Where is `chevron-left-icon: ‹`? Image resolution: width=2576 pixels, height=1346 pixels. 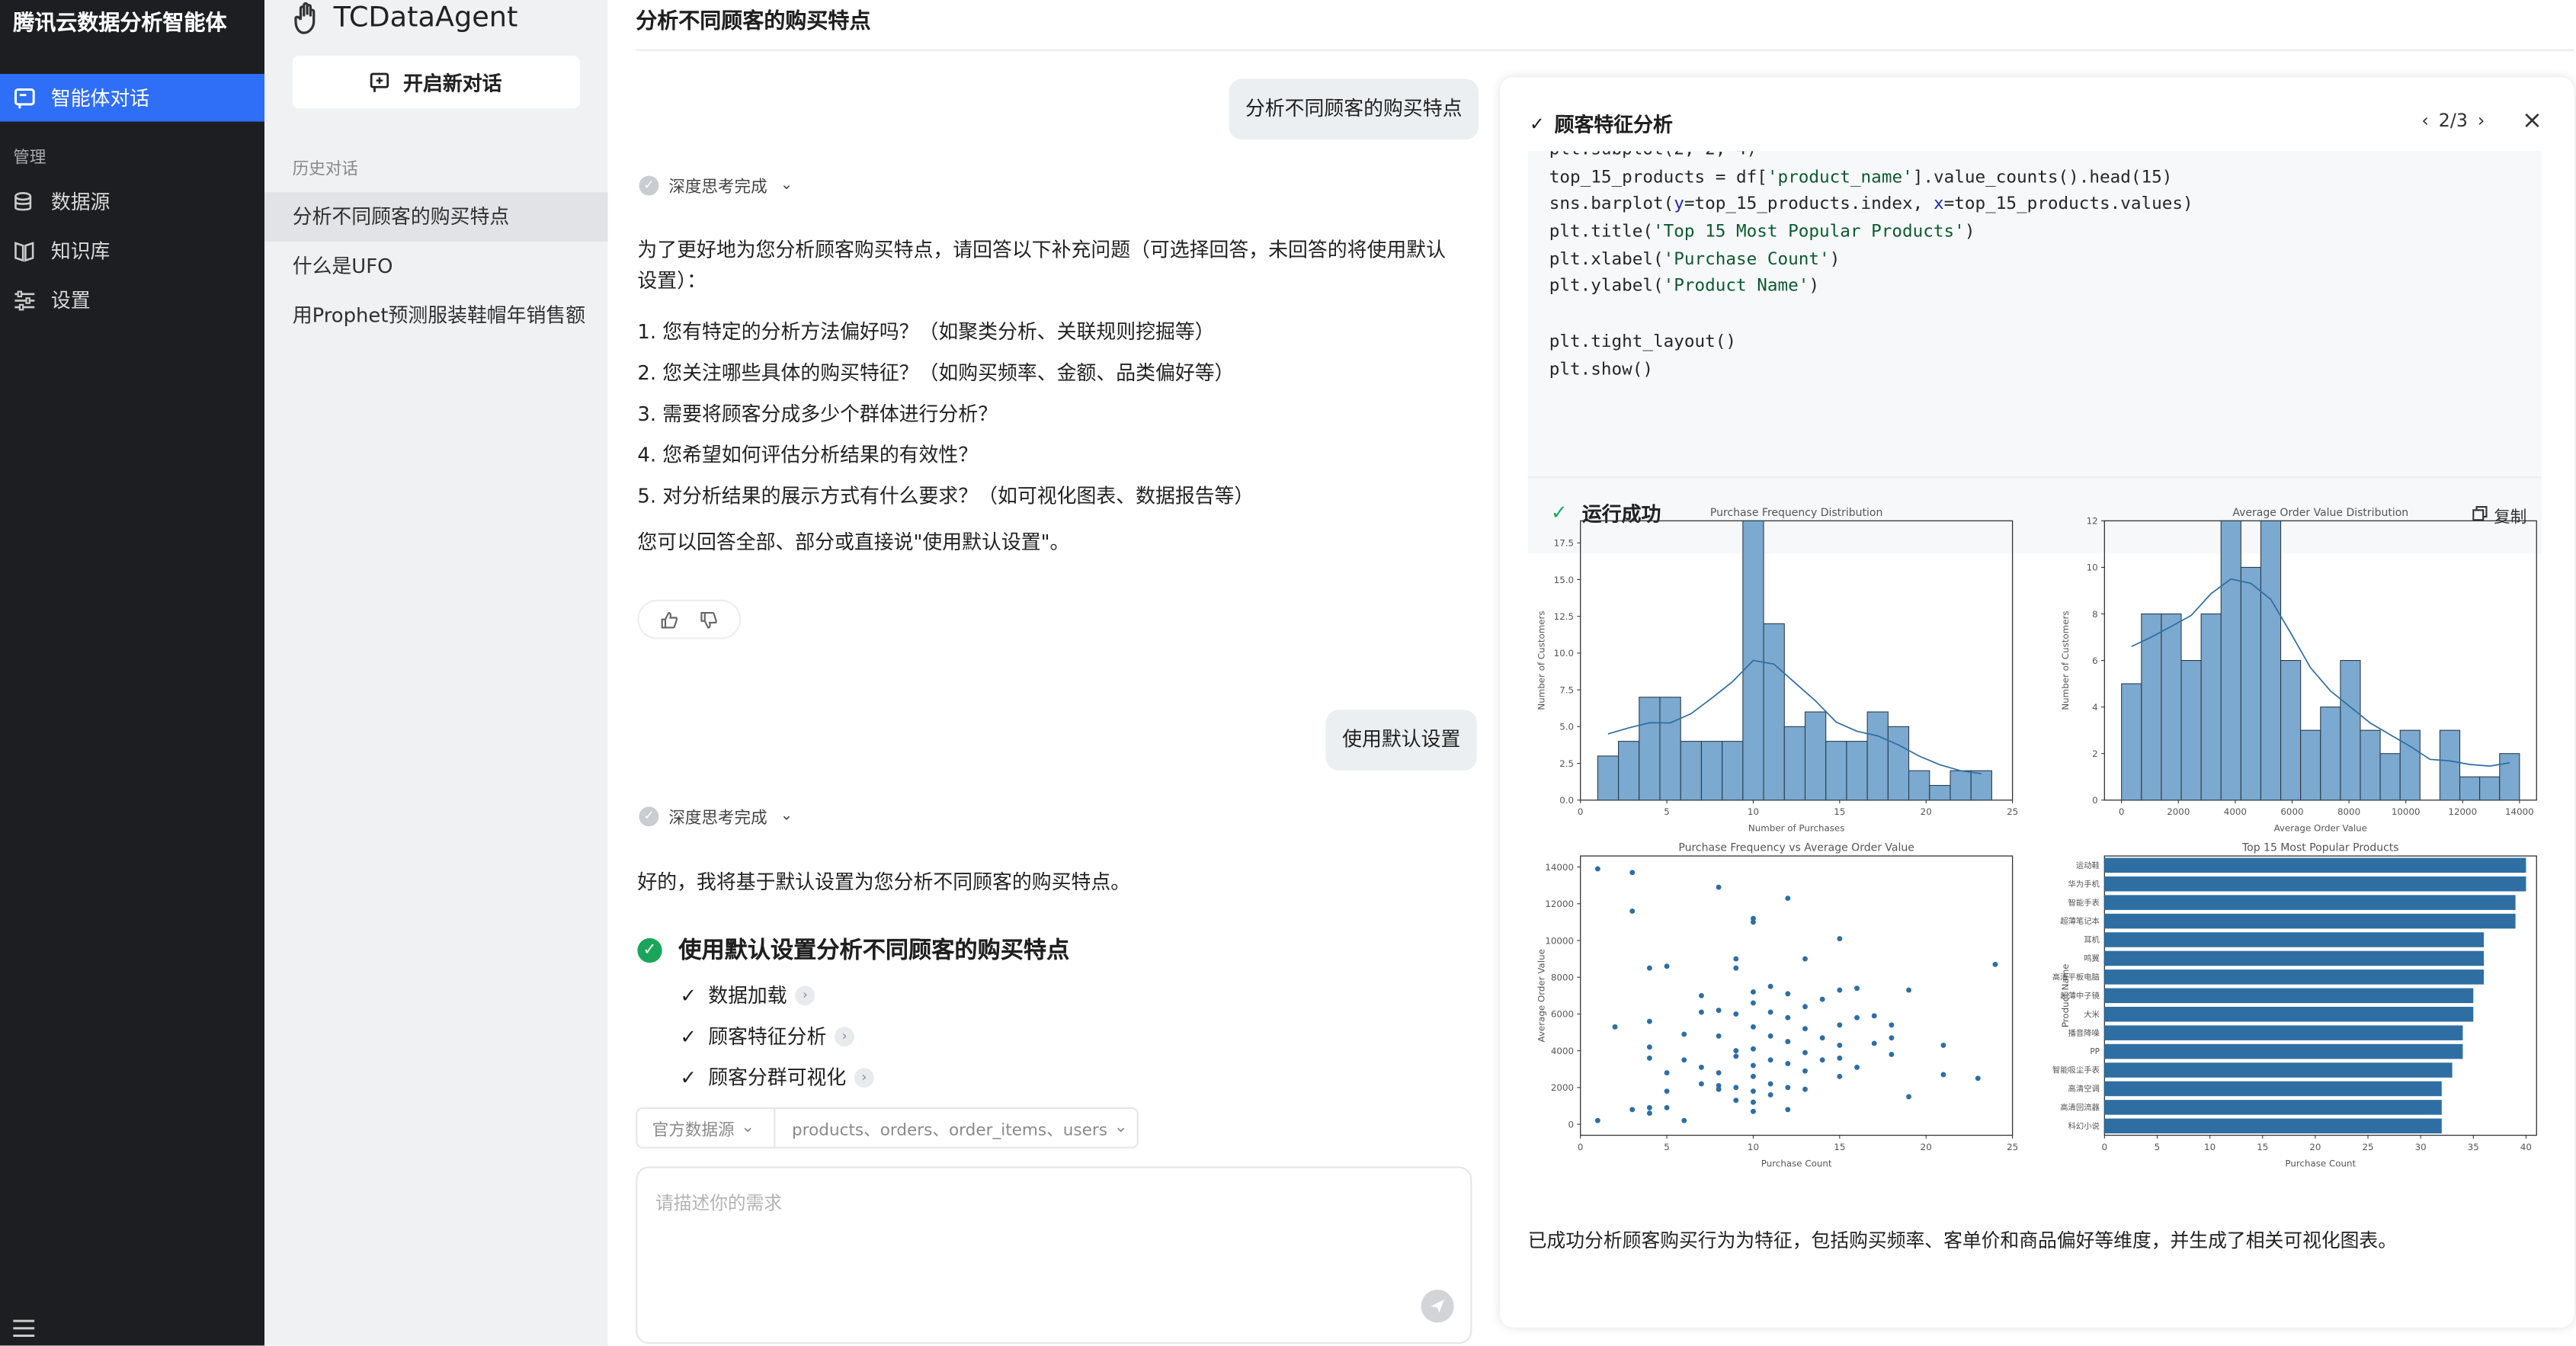
chevron-left-icon: ‹ is located at coordinates (2424, 120).